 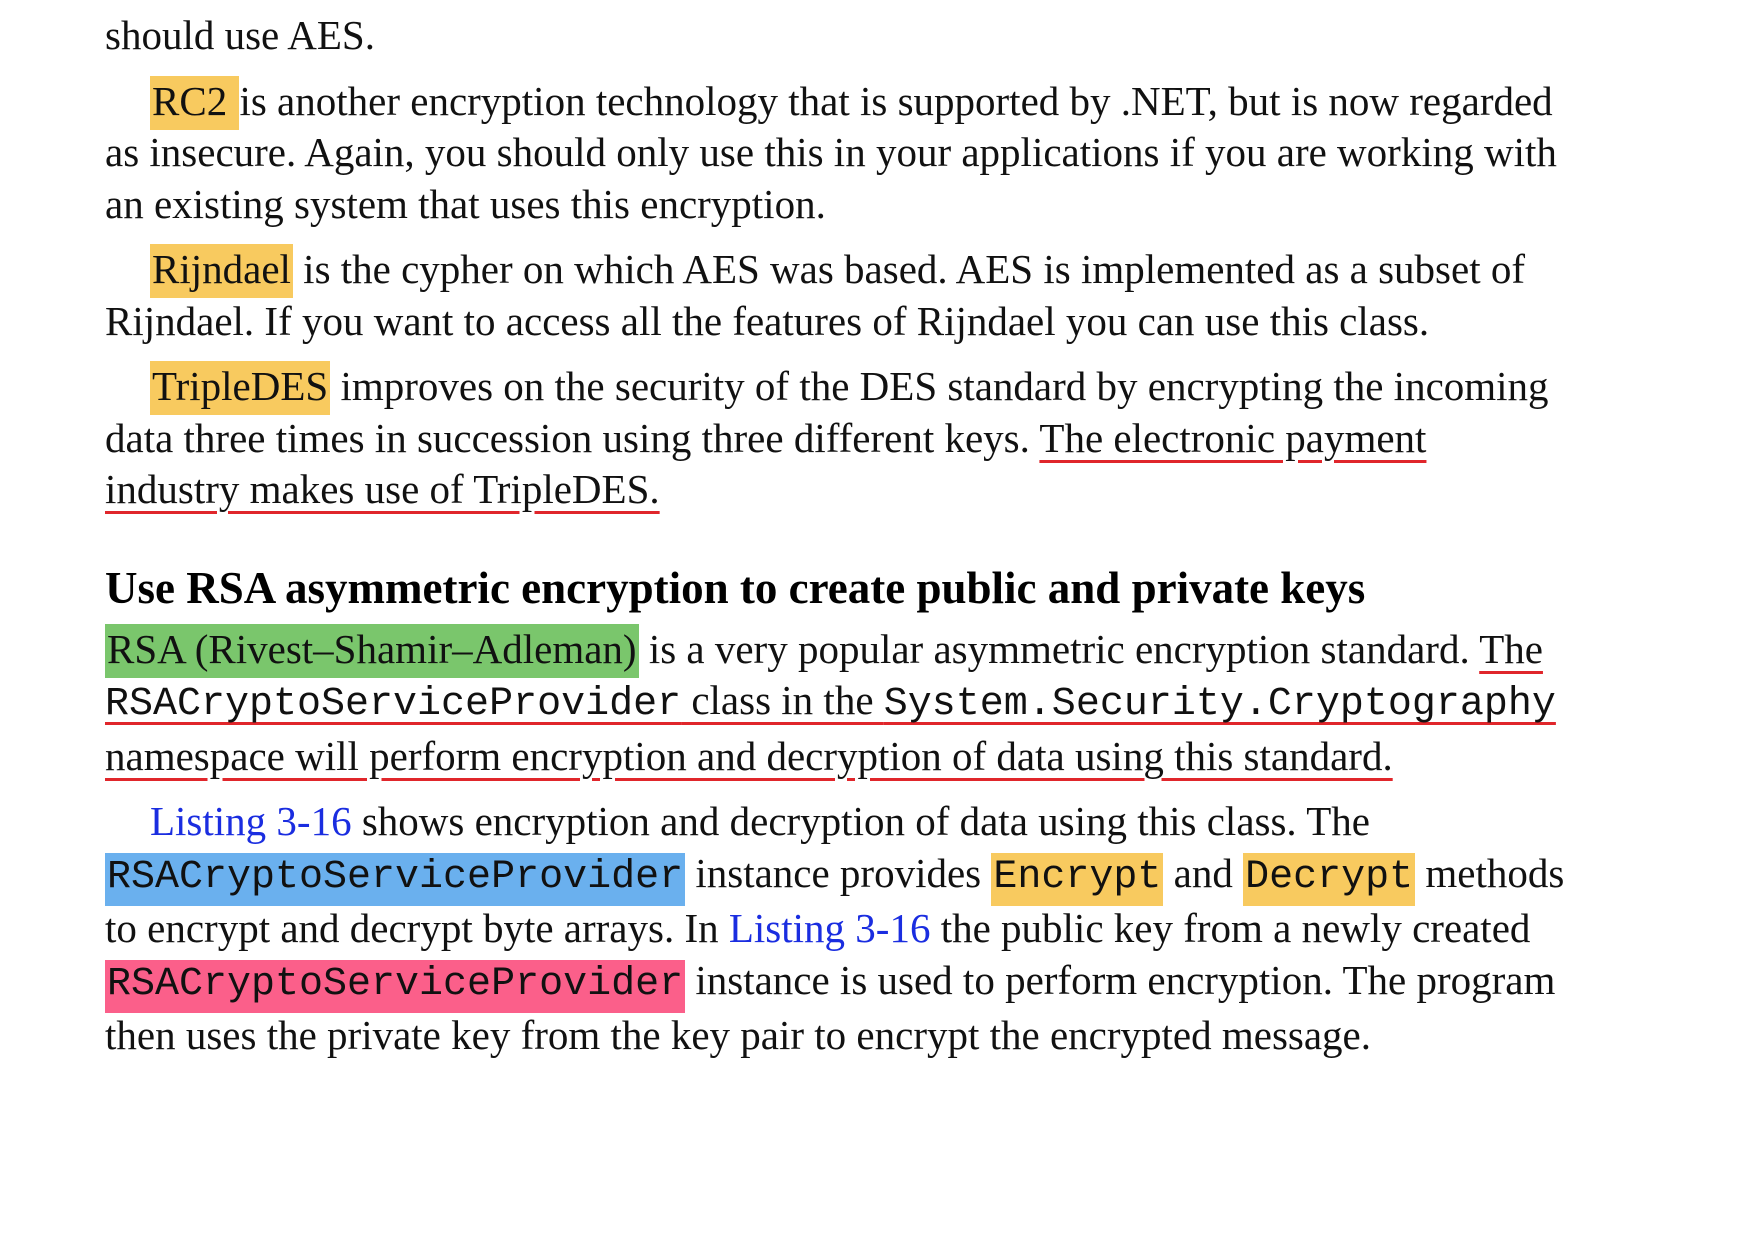 I want to click on rsa-ul-text-1: The, so click(x=1511, y=648).